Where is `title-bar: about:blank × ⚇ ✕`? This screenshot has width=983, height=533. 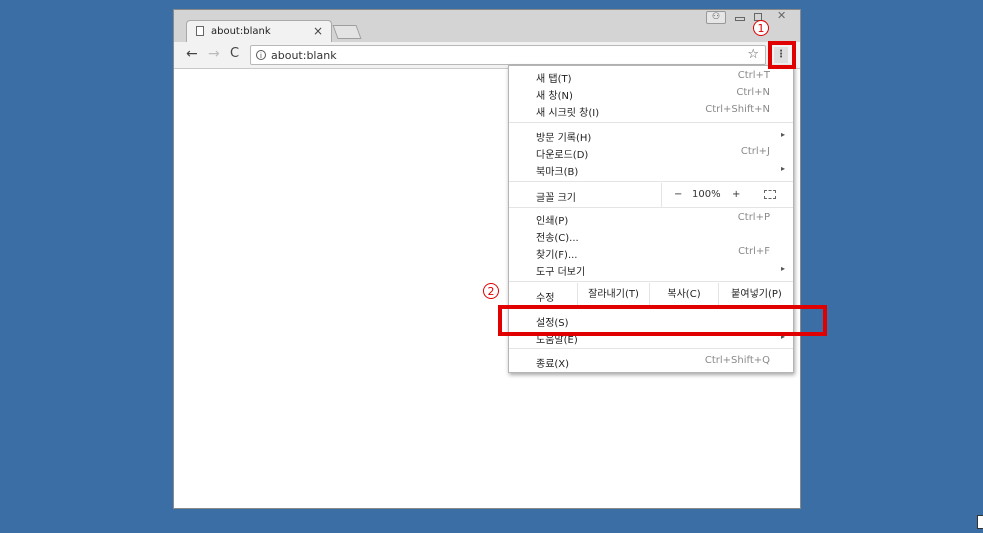 title-bar: about:blank × ⚇ ✕ is located at coordinates (487, 26).